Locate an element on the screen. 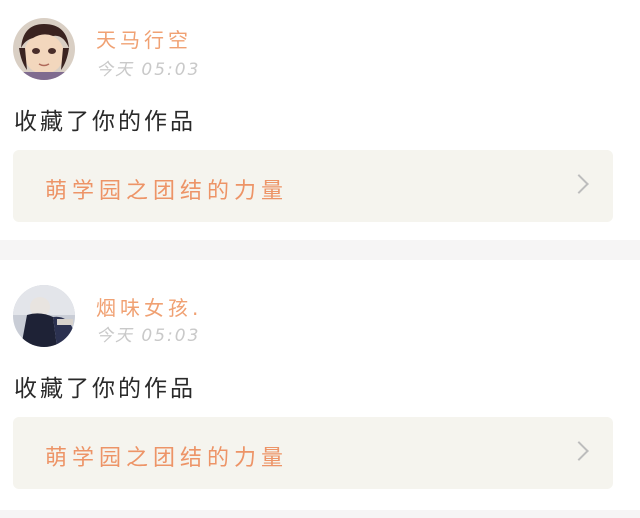 This screenshot has width=640, height=518. avatar-photo is located at coordinates (44, 316).